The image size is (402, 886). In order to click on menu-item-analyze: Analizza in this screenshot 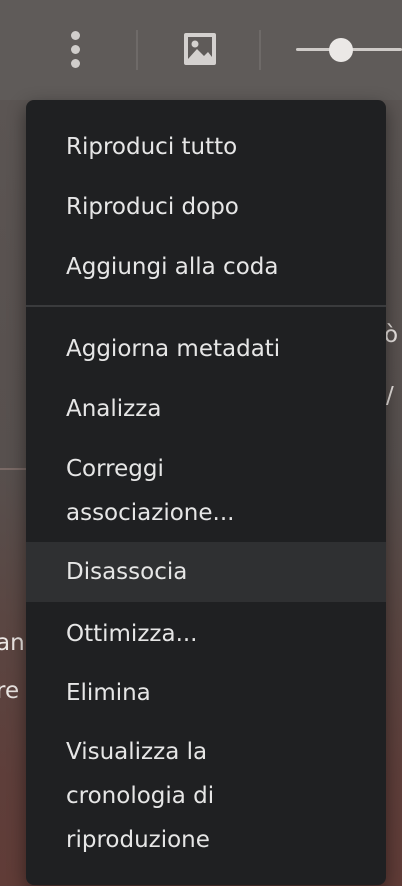, I will do `click(206, 409)`.